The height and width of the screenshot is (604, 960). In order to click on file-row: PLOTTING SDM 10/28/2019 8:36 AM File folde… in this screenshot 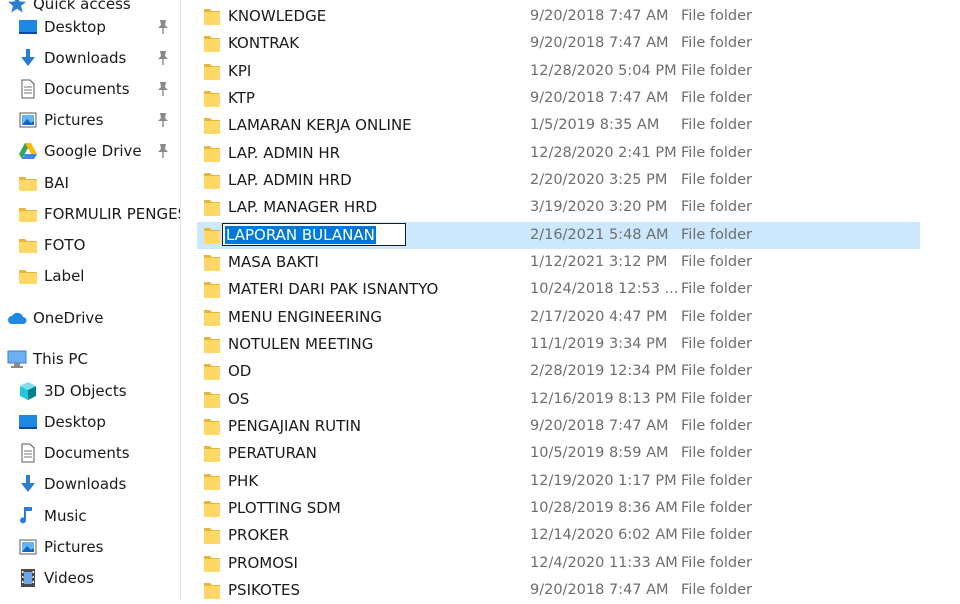, I will do `click(558, 508)`.